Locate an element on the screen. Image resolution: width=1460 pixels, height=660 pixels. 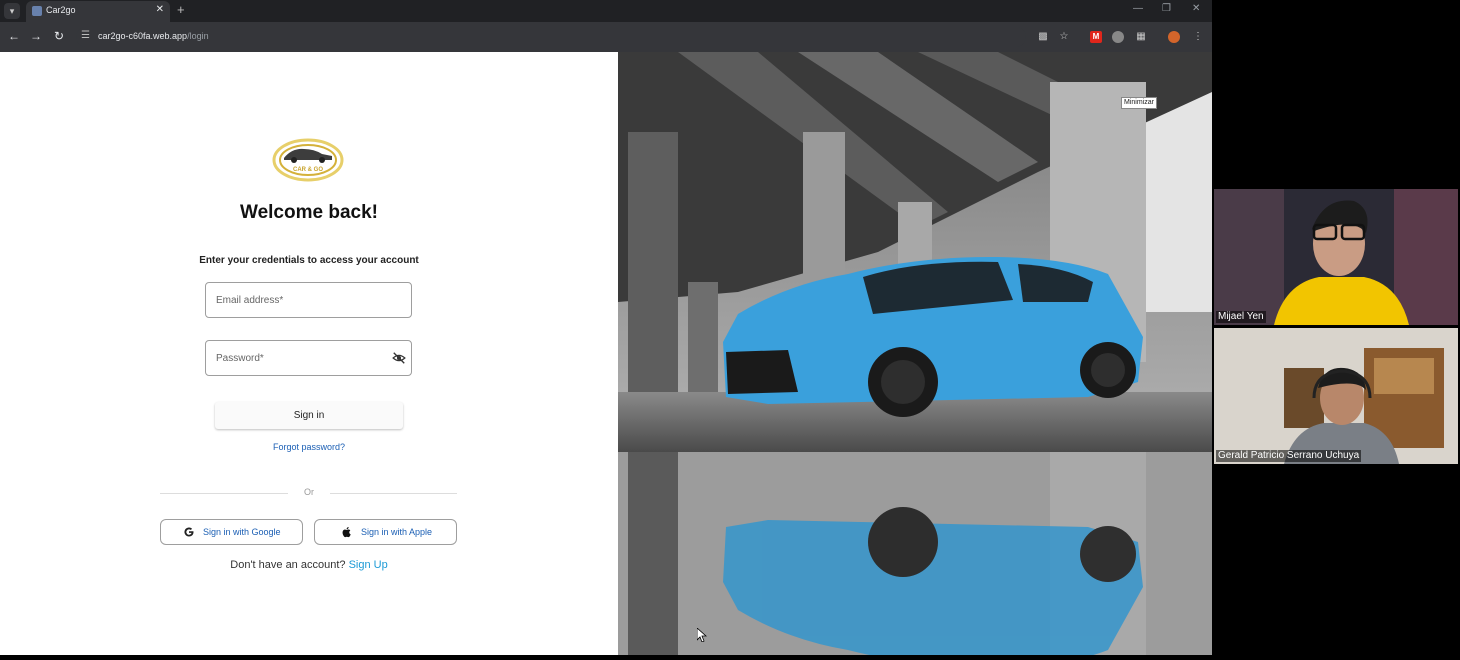
email-input is located at coordinates (308, 300).